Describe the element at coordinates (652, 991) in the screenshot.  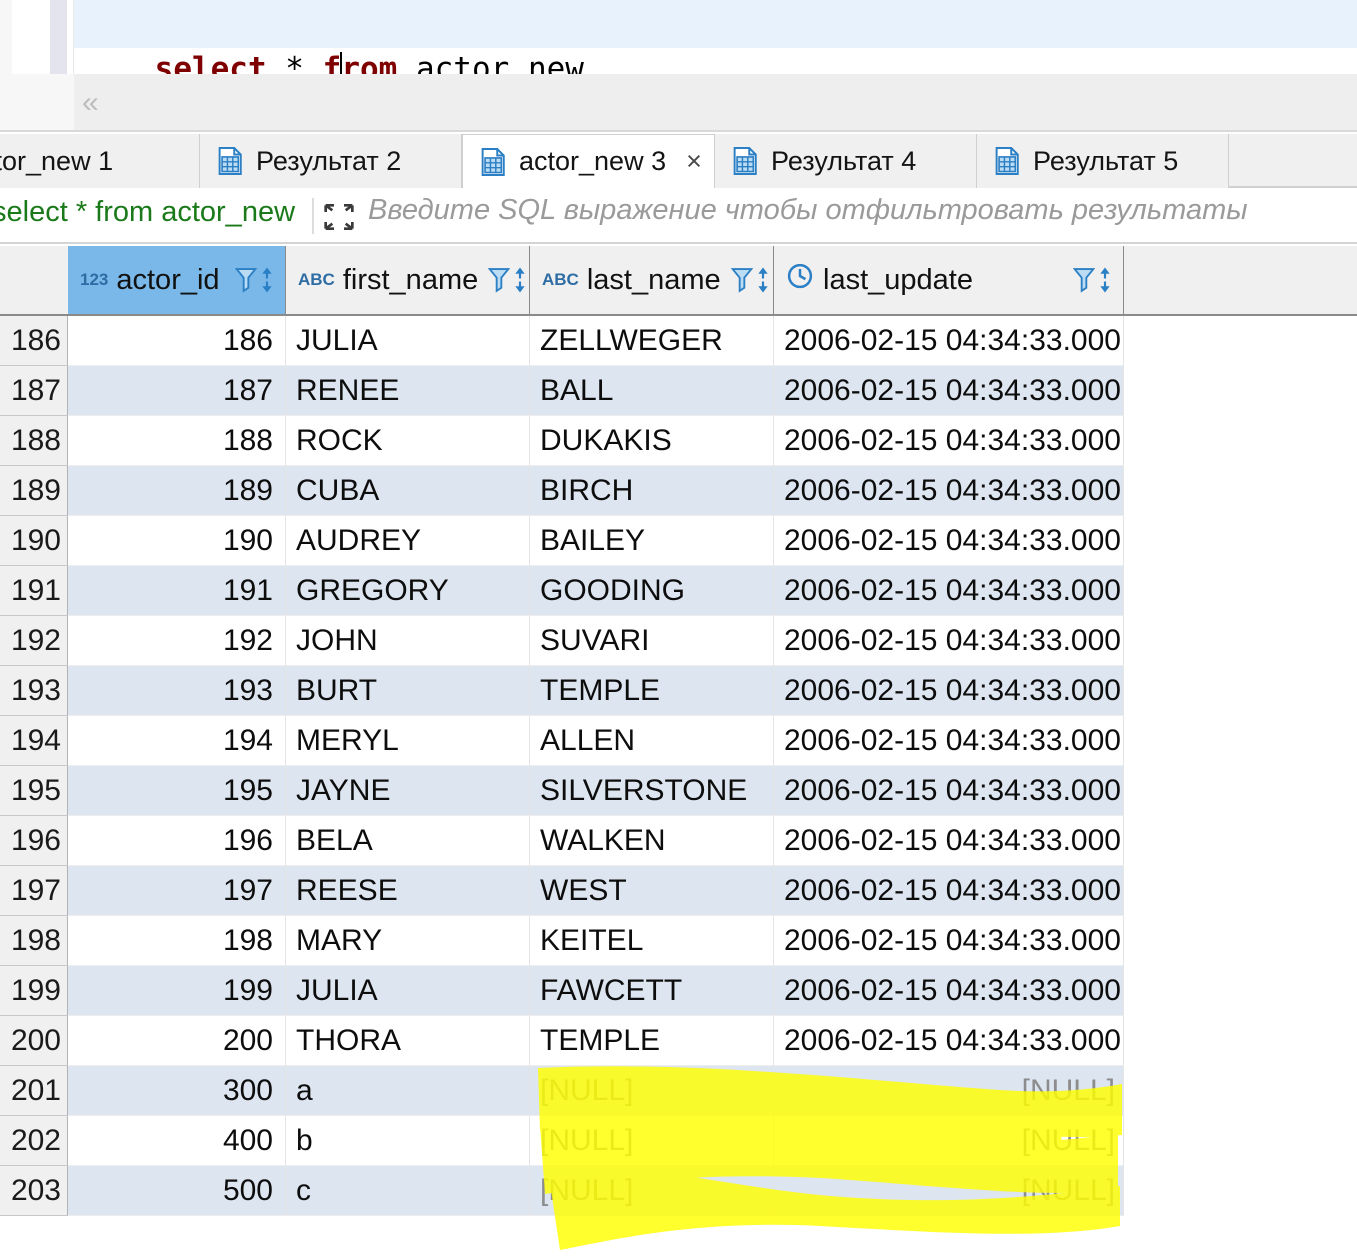
I see `cell-last-name: FAWCETT` at that location.